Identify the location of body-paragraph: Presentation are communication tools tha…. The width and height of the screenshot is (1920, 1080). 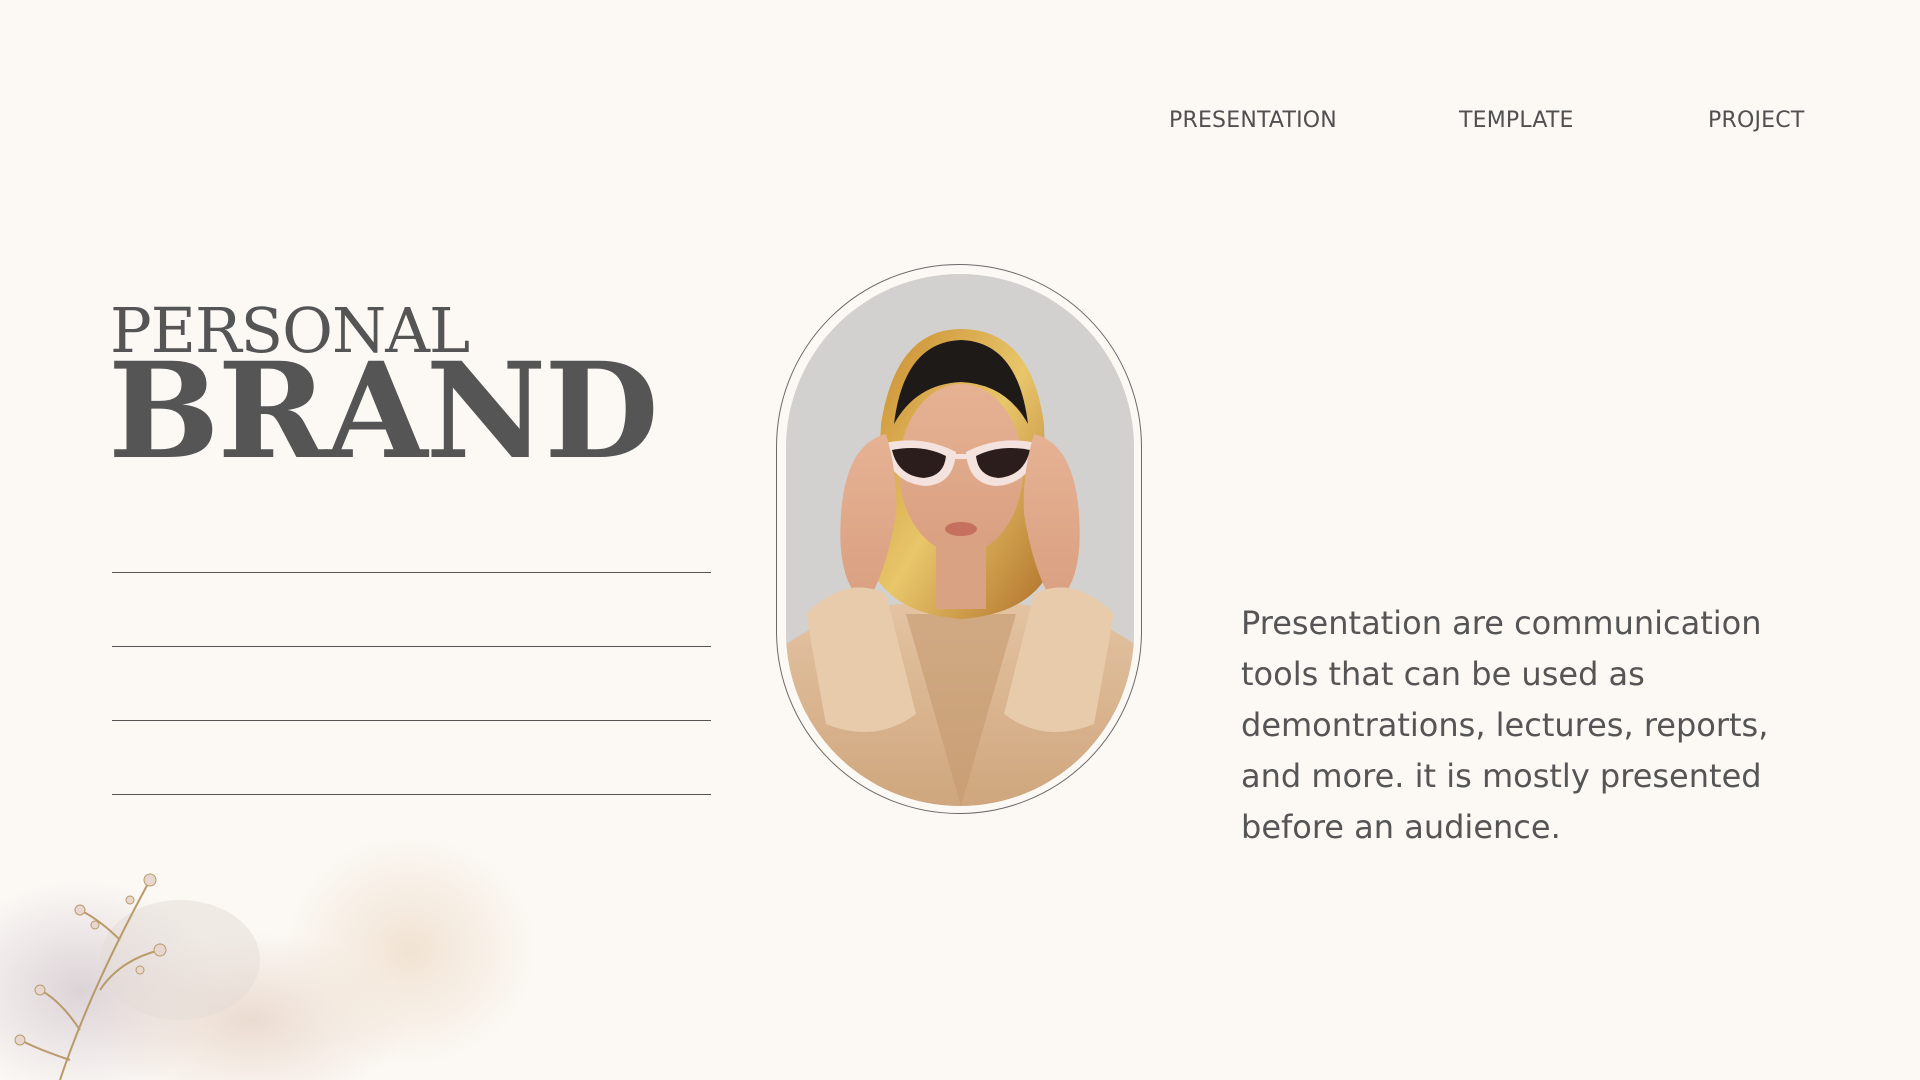
(1505, 725).